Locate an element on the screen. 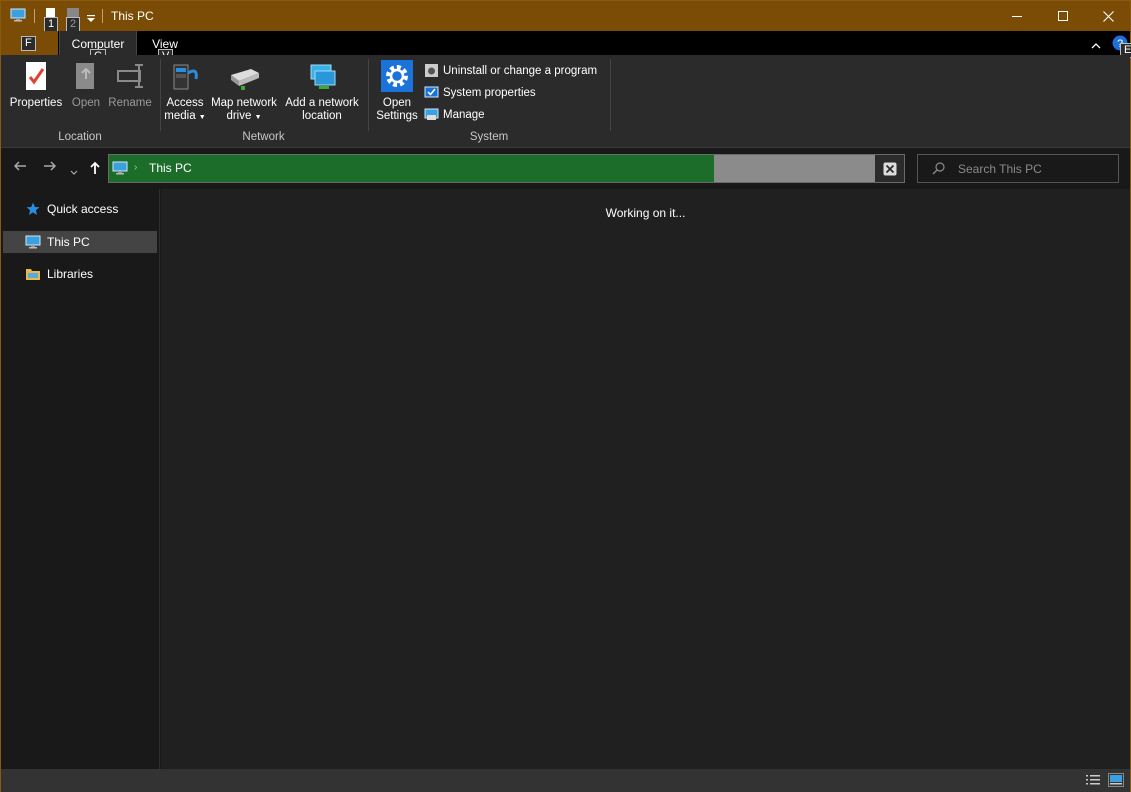 The image size is (1131, 792). nav-item-quick-access: Quick access is located at coordinates (80, 209).